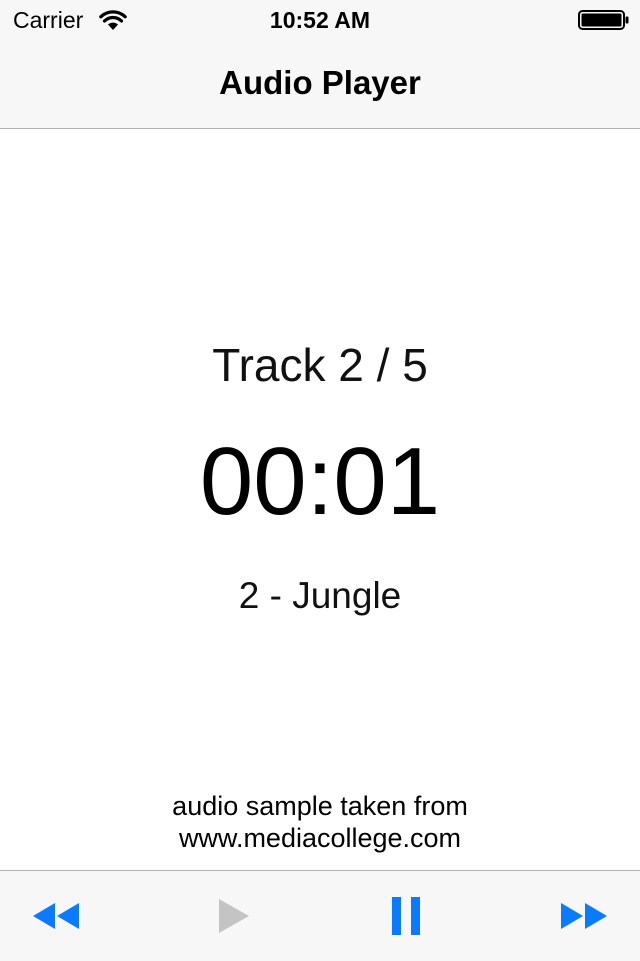  What do you see at coordinates (603, 20) in the screenshot?
I see `battery-icon` at bounding box center [603, 20].